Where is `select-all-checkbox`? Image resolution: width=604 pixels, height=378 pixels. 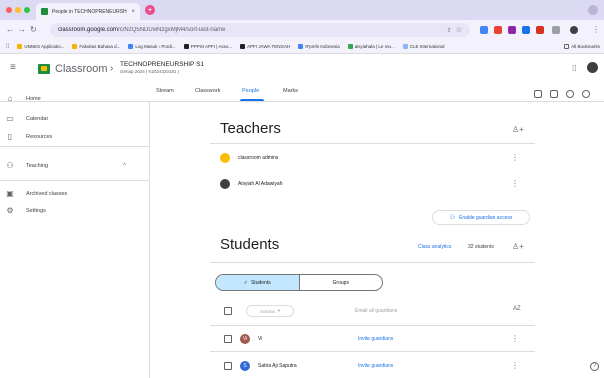 select-all-checkbox is located at coordinates (228, 311).